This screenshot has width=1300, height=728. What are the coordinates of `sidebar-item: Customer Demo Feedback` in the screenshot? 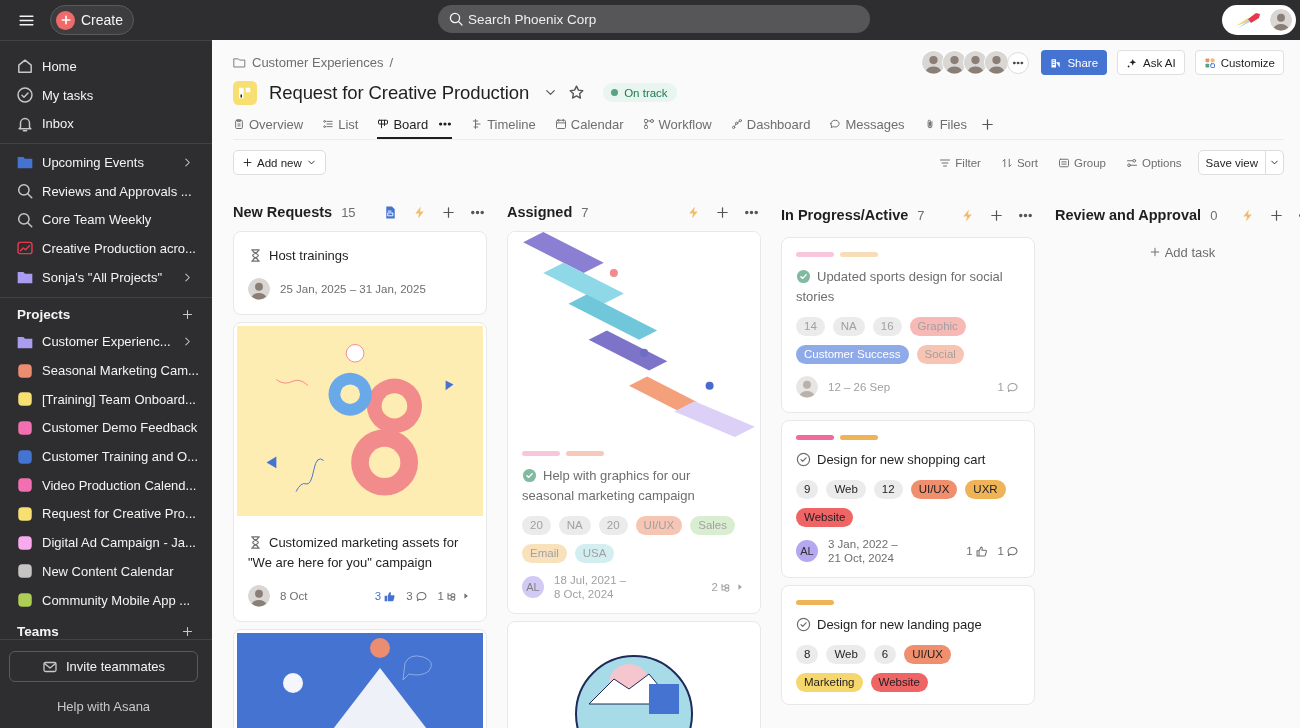 It's located at (106, 428).